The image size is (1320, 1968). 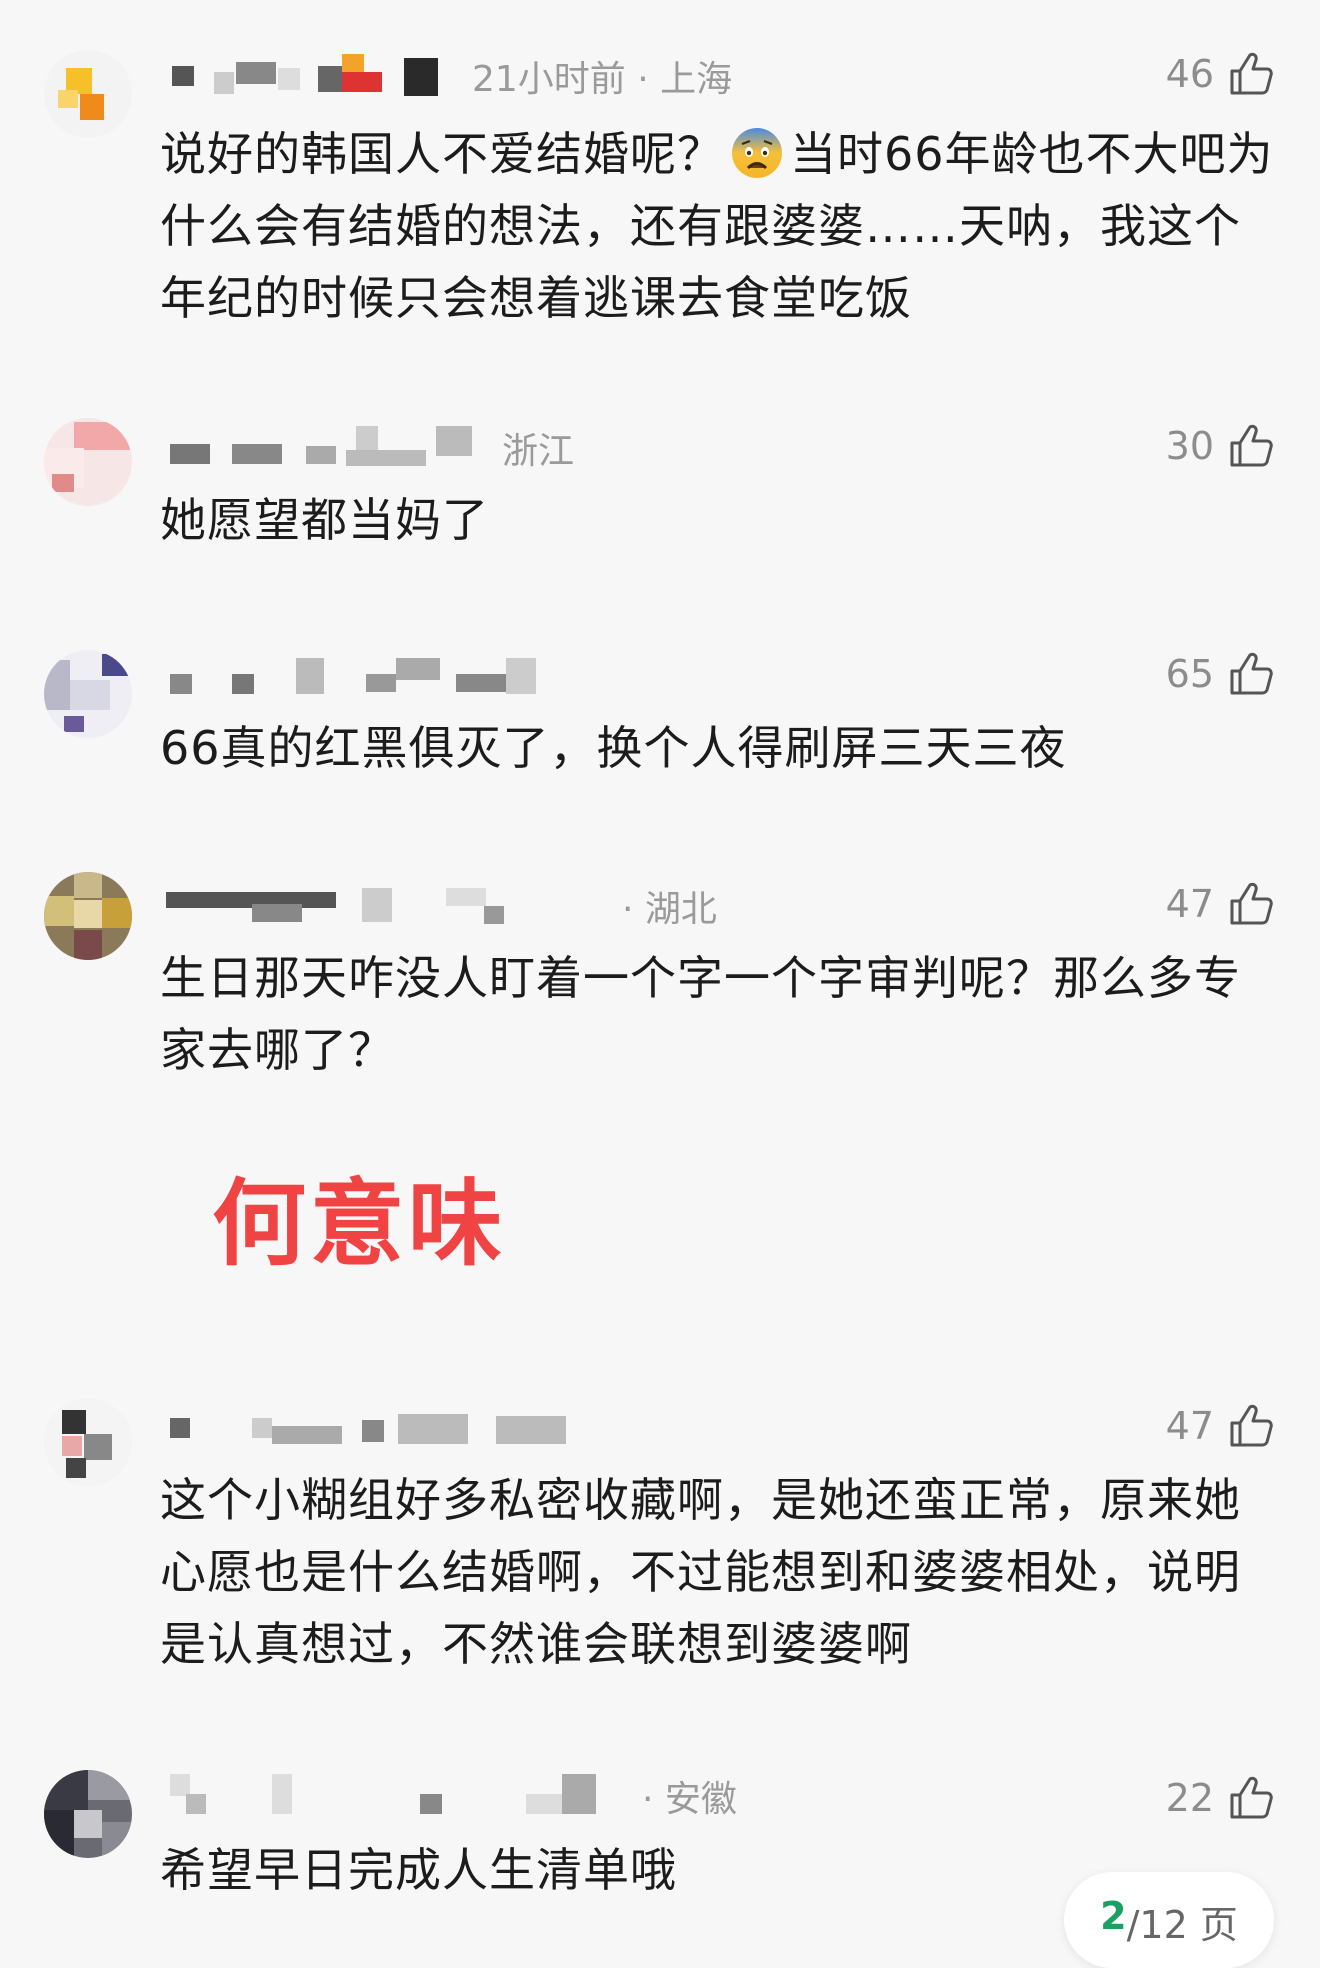 What do you see at coordinates (689, 1799) in the screenshot?
I see `time-location: · 安徽` at bounding box center [689, 1799].